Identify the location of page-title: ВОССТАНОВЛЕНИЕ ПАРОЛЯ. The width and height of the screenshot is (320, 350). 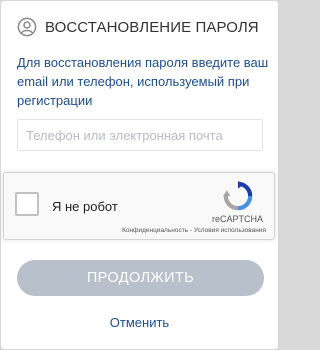
(152, 27).